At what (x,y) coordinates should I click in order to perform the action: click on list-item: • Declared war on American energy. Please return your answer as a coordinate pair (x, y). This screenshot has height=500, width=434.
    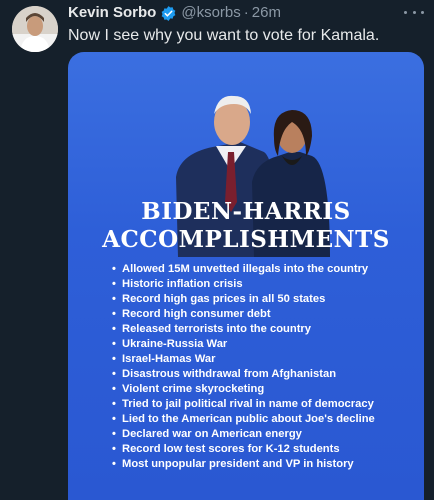
    Looking at the image, I should click on (207, 434).